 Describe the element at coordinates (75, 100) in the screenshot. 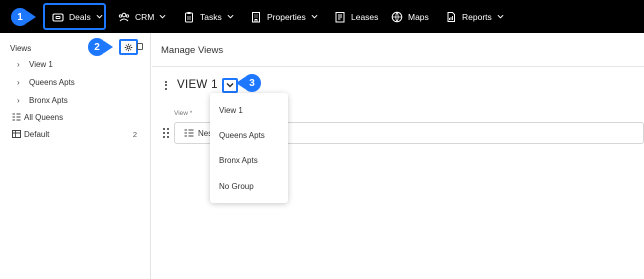

I see `sidebar-item-bronx-apts: › Bronx Apts` at that location.